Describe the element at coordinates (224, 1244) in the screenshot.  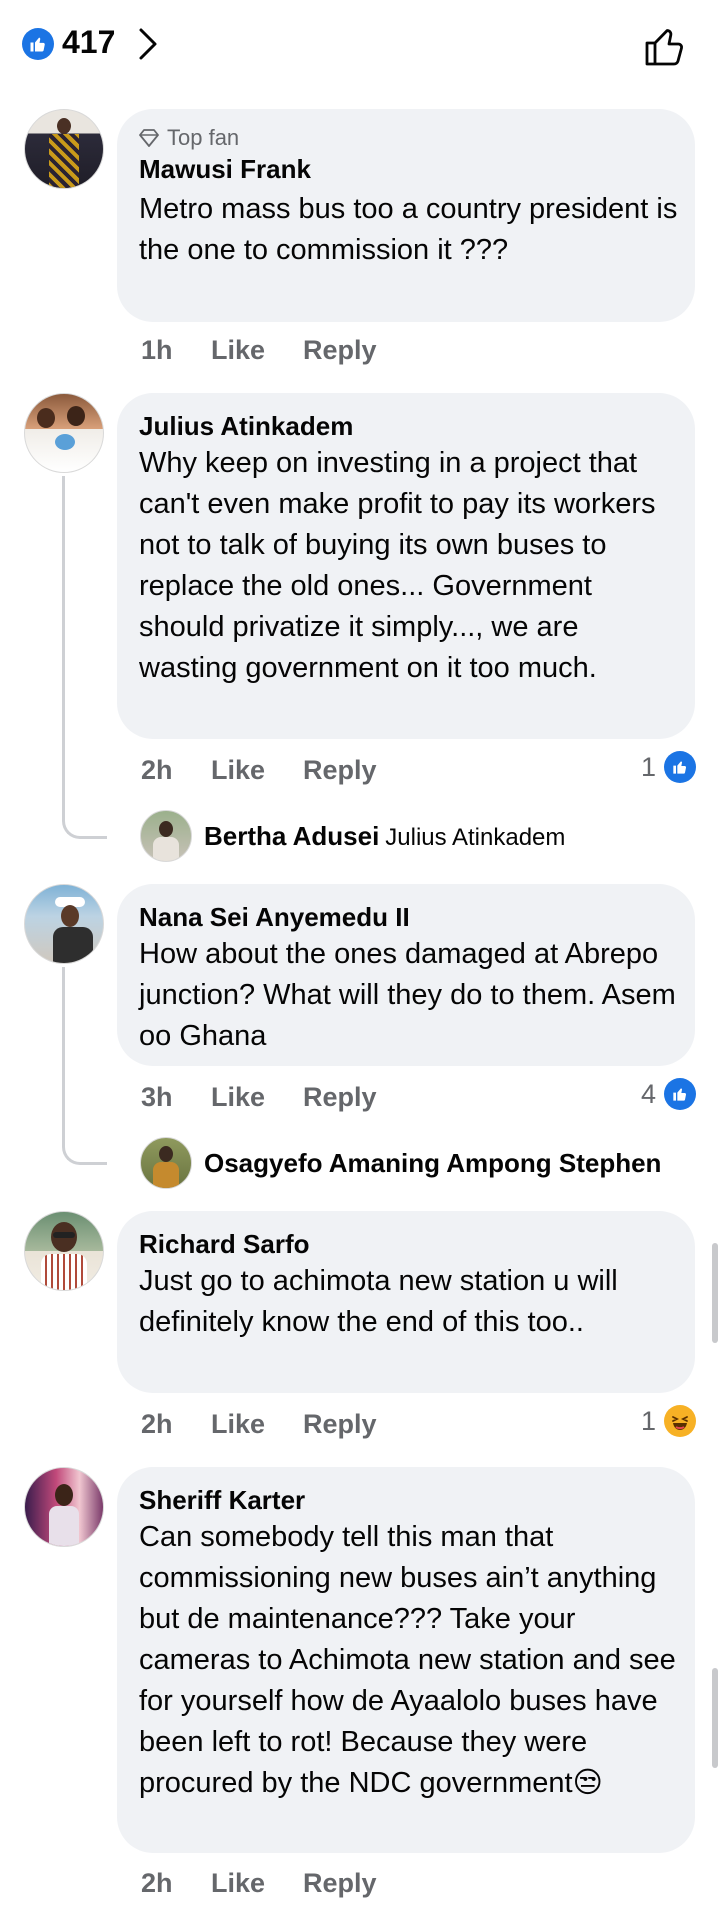
I see `comment-author: Richard Sarfo` at that location.